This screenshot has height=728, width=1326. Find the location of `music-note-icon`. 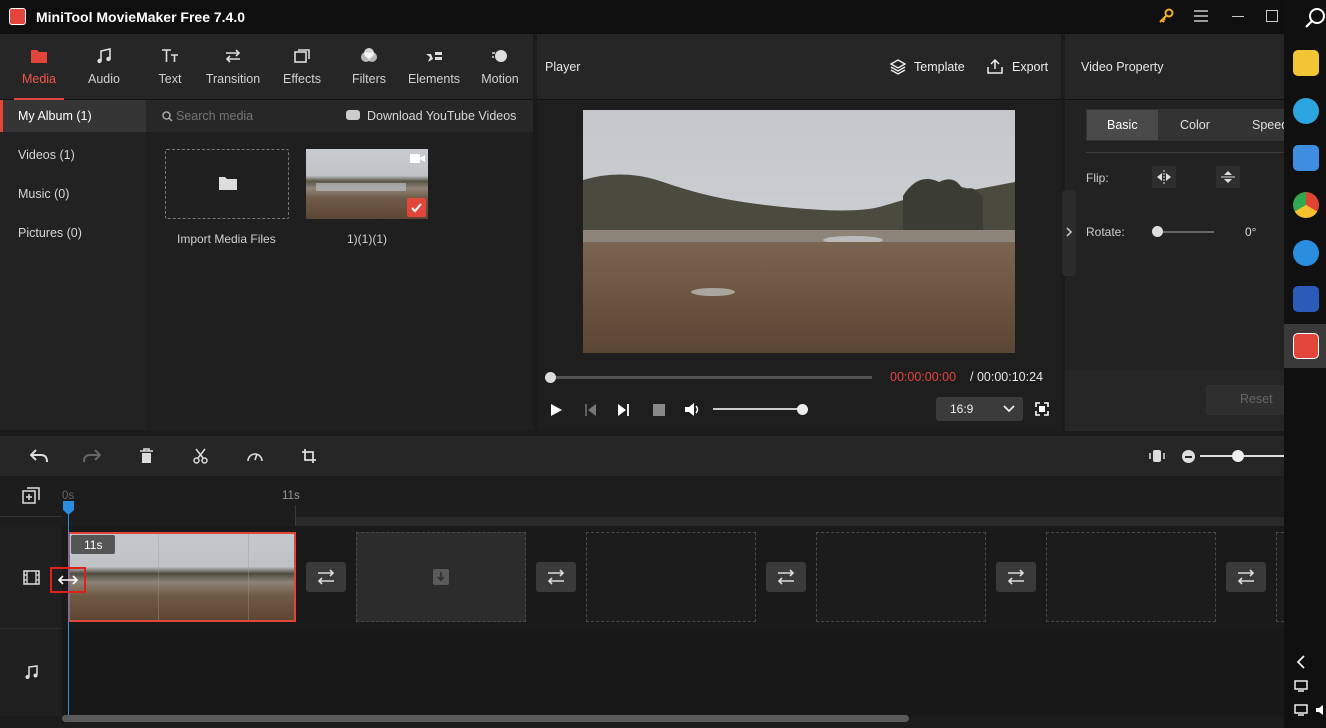

music-note-icon is located at coordinates (104, 56).